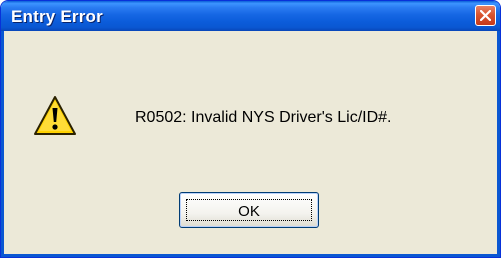  What do you see at coordinates (55, 115) in the screenshot?
I see `warning-triangle-icon` at bounding box center [55, 115].